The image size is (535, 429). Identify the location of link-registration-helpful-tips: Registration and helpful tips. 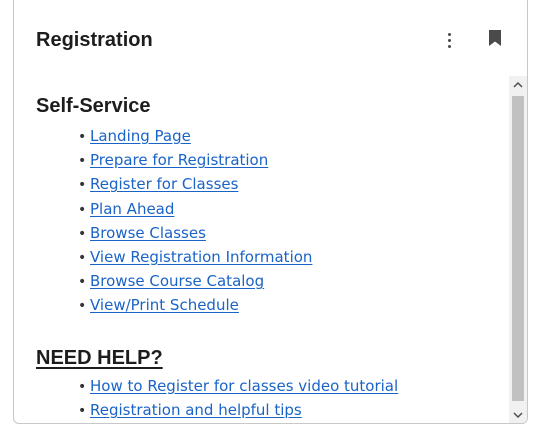
(196, 410).